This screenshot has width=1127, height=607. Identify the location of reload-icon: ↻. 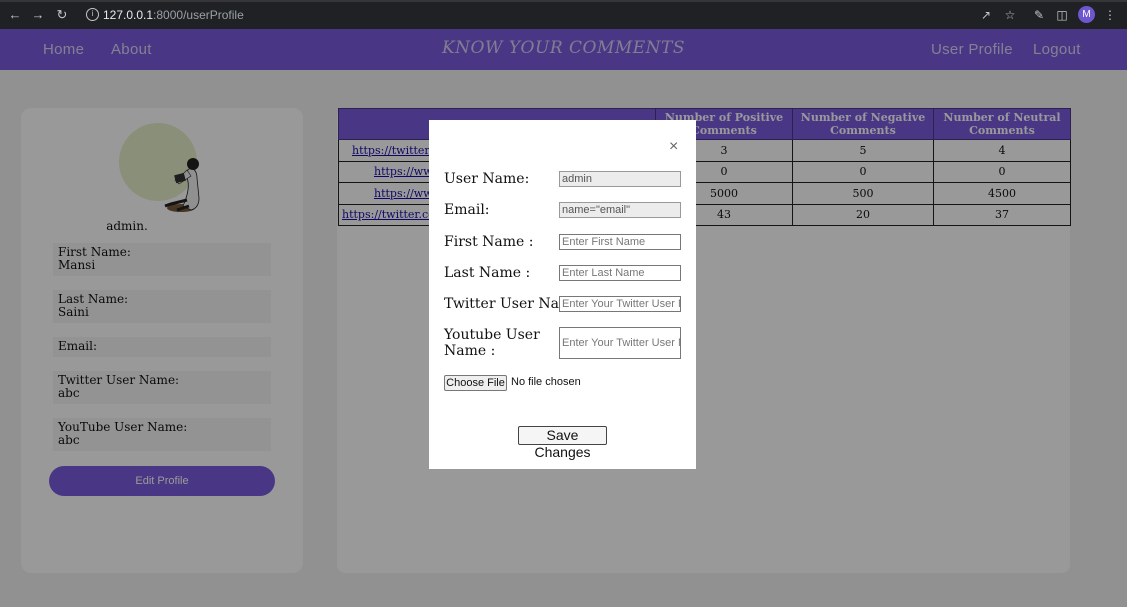
(62, 15).